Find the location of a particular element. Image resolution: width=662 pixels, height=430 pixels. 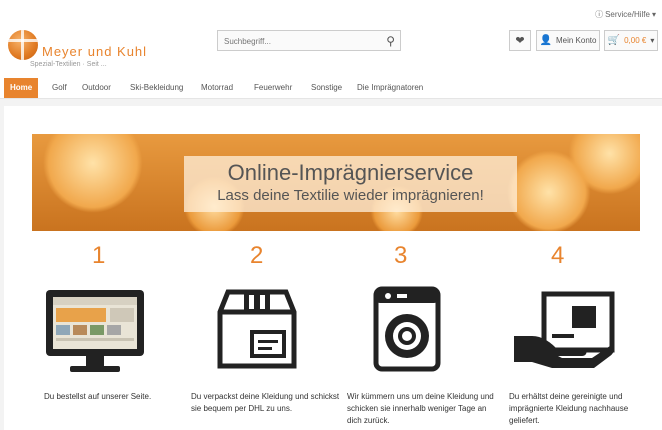

heart-icon: ❤ is located at coordinates (520, 41).